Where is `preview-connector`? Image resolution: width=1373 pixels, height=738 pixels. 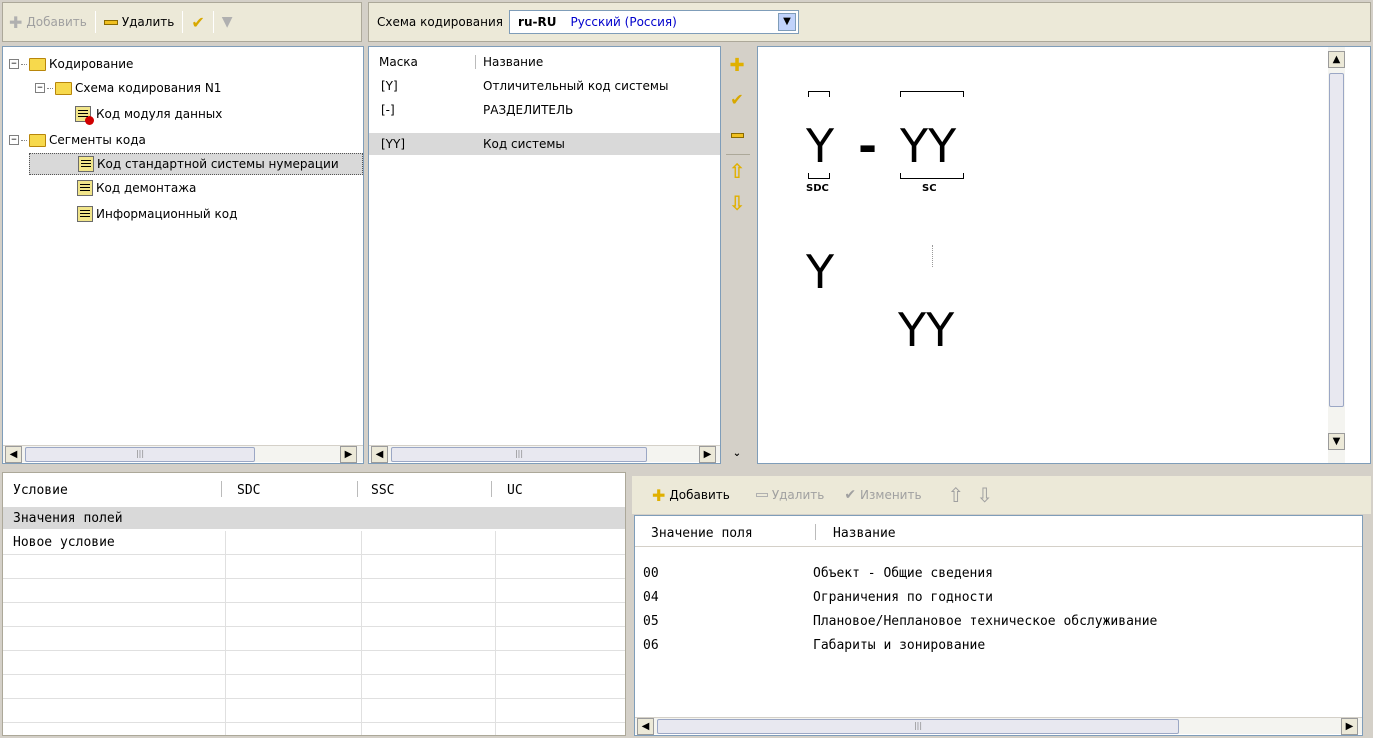 preview-connector is located at coordinates (932, 256).